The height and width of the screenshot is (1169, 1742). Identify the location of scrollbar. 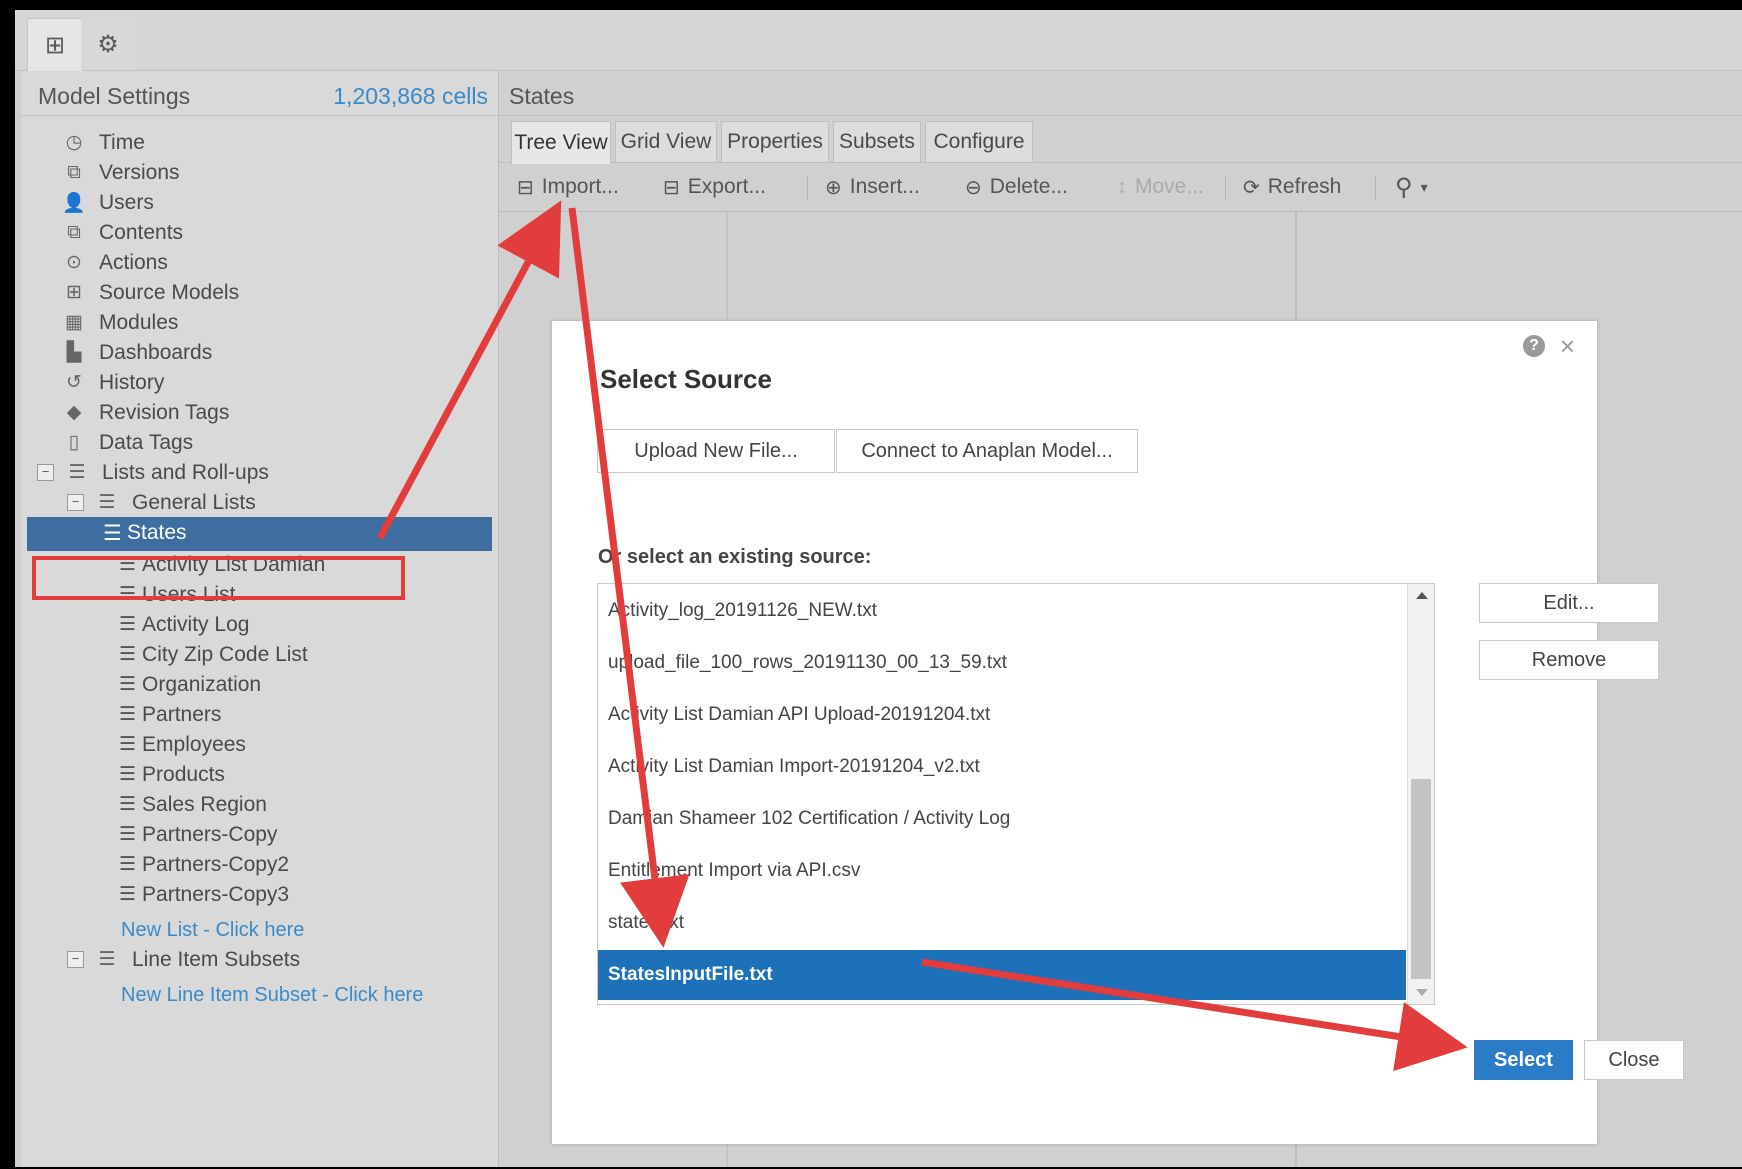
(1420, 794).